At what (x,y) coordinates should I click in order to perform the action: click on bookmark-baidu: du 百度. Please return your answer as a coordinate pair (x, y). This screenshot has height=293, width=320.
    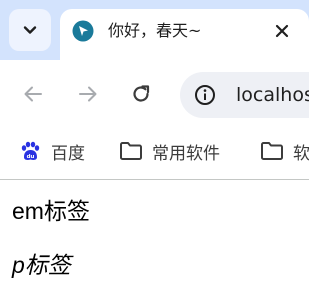
    Looking at the image, I should click on (51, 151).